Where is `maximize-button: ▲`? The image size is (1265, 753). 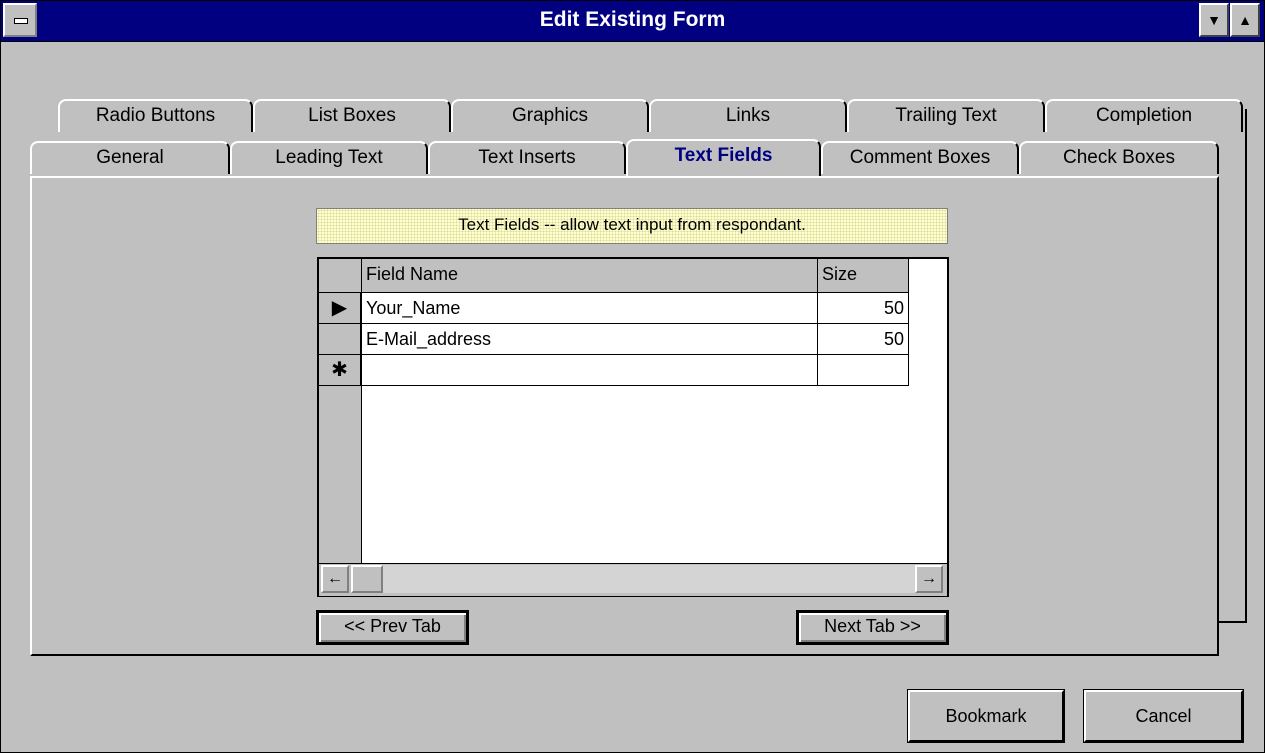 maximize-button: ▲ is located at coordinates (1245, 20).